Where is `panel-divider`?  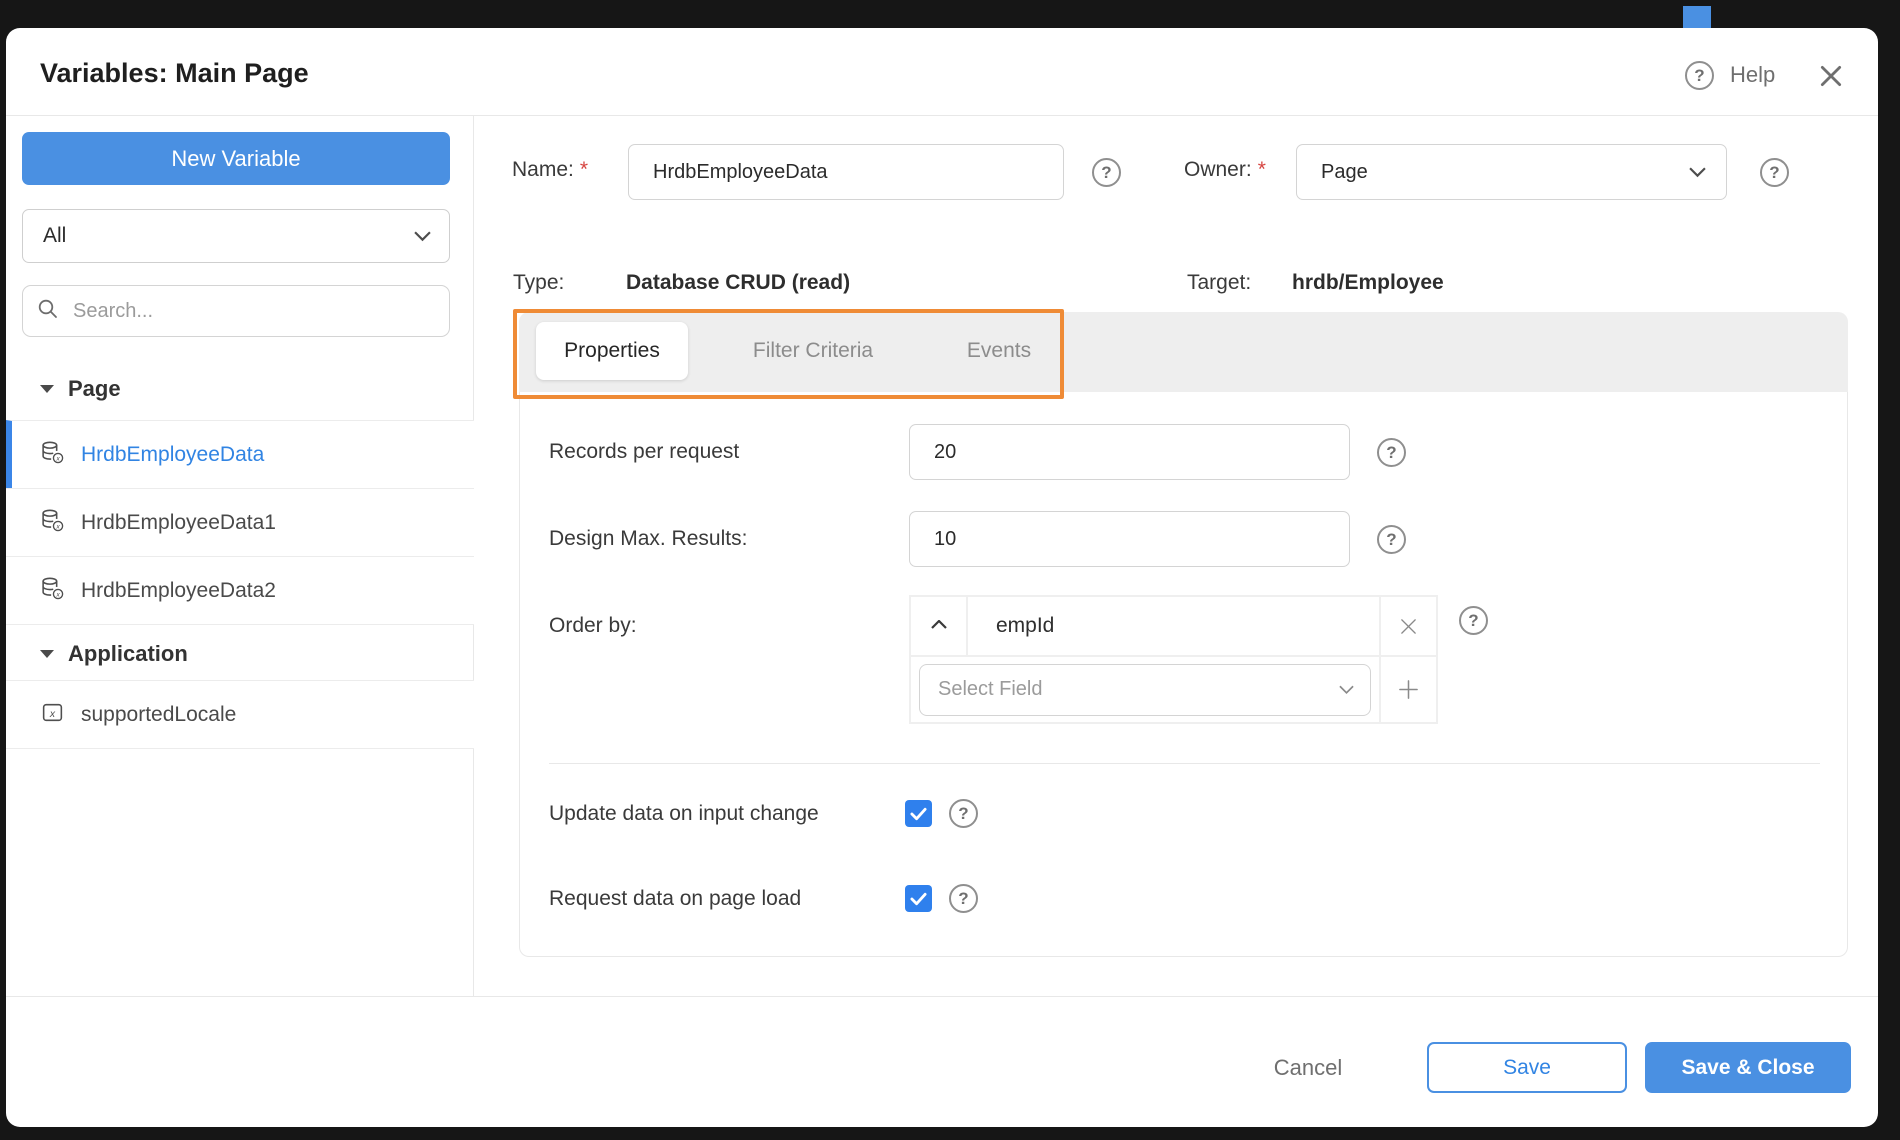
panel-divider is located at coordinates (1184, 763).